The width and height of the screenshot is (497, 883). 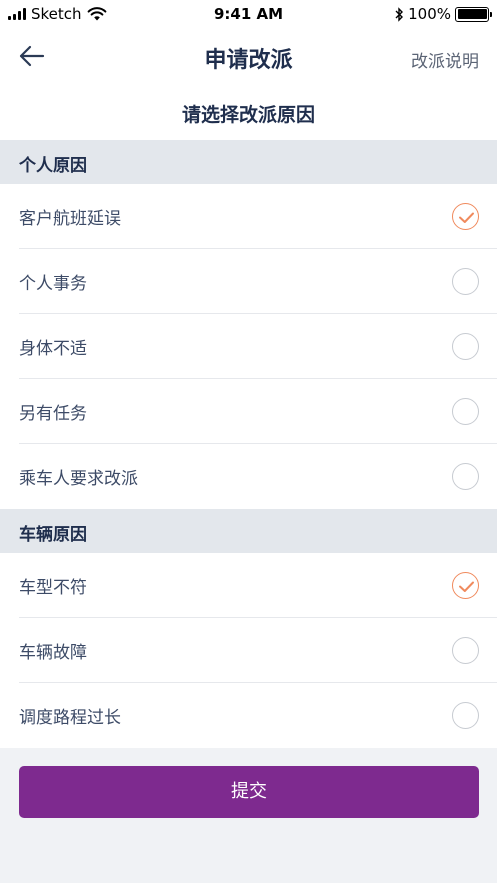 What do you see at coordinates (248, 216) in the screenshot?
I see `list-item: 客户航班延误` at bounding box center [248, 216].